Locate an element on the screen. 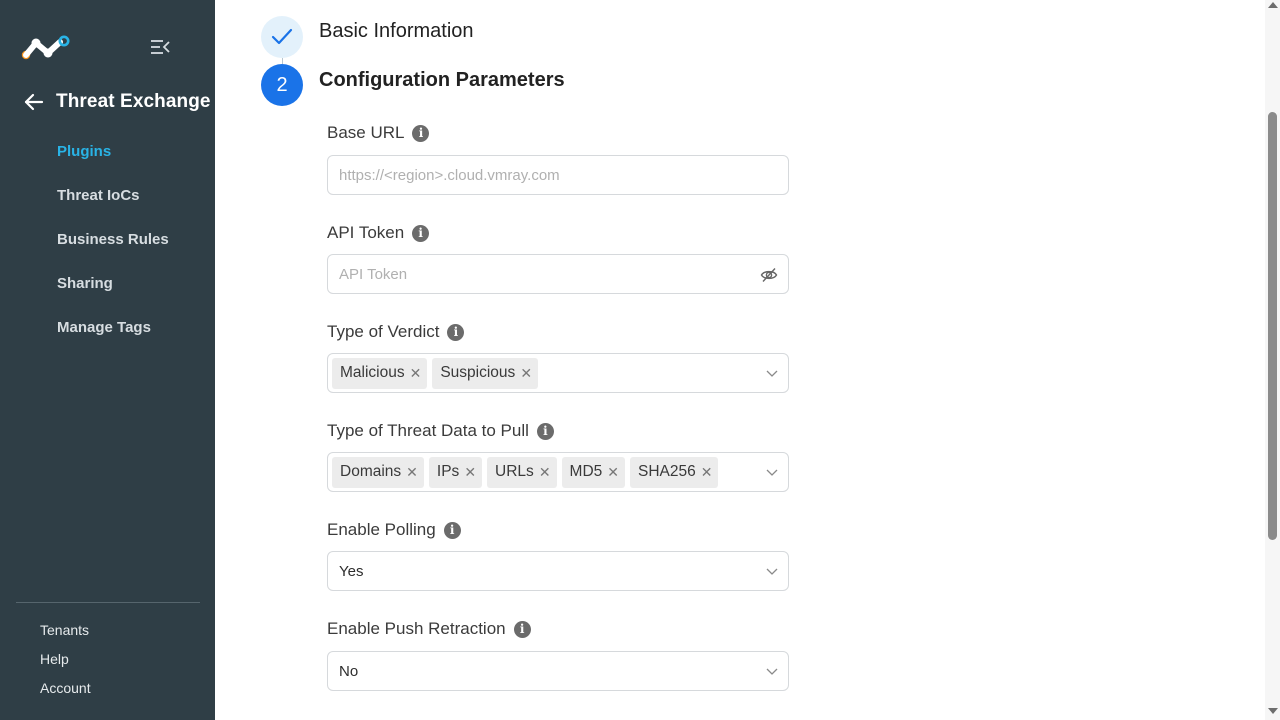 The image size is (1280, 720). tag-sha256: SHA256 ✕ is located at coordinates (674, 472).